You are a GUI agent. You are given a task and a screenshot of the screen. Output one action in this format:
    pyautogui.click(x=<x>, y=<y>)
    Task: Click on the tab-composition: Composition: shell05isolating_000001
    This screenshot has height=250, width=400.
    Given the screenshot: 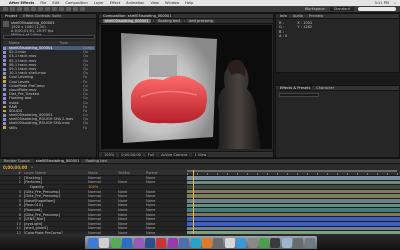 What is the action you would take?
    pyautogui.click(x=137, y=16)
    